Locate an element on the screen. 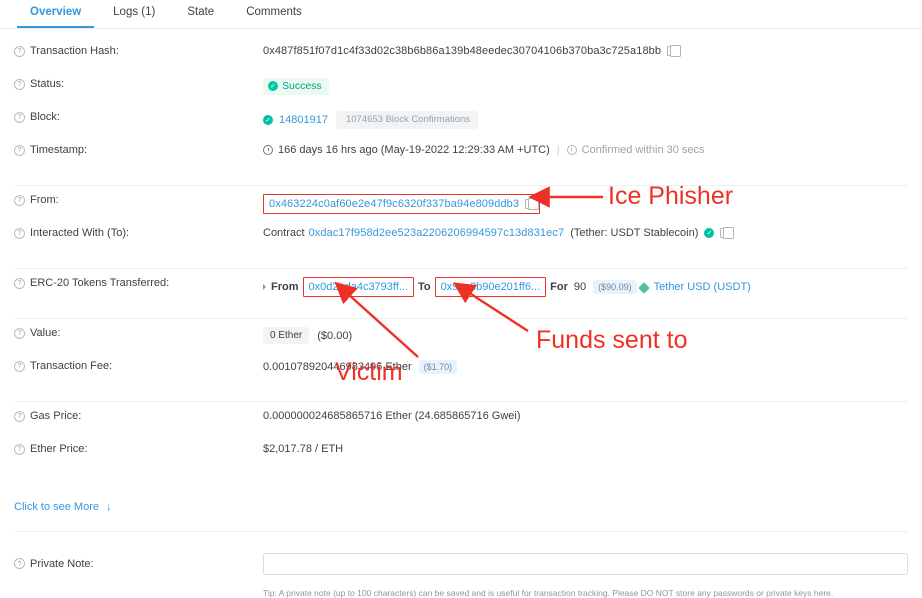 Image resolution: width=922 pixels, height=598 pixels. tab-state: State is located at coordinates (200, 13).